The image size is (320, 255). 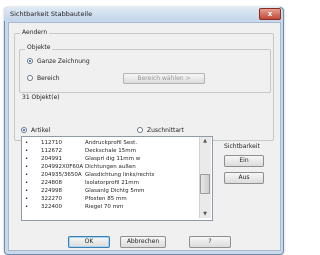 I want to click on object-count: 31 Objekt(e), so click(x=41, y=97).